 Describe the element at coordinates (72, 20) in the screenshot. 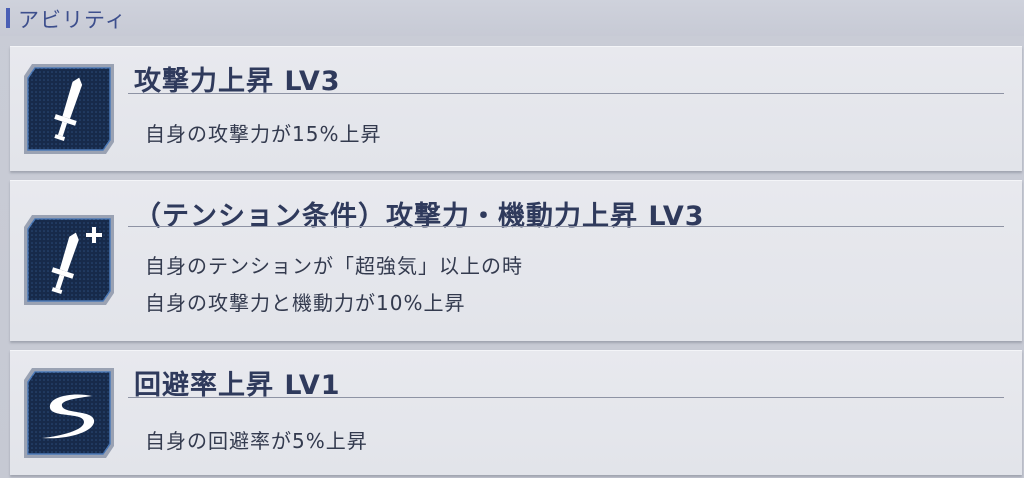

I see `section-title: アビリティ` at that location.